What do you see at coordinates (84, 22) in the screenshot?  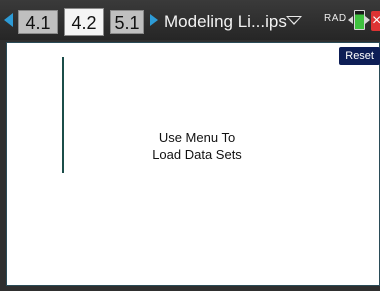 I see `tab-4-2: 4.2` at bounding box center [84, 22].